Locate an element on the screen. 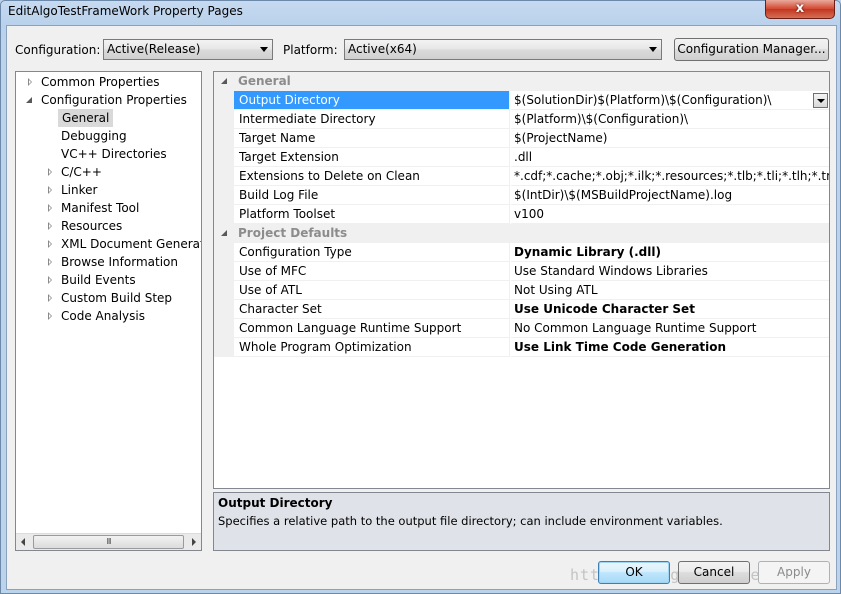 Image resolution: width=841 pixels, height=594 pixels. tree-item: Custom Build Step is located at coordinates (116, 298).